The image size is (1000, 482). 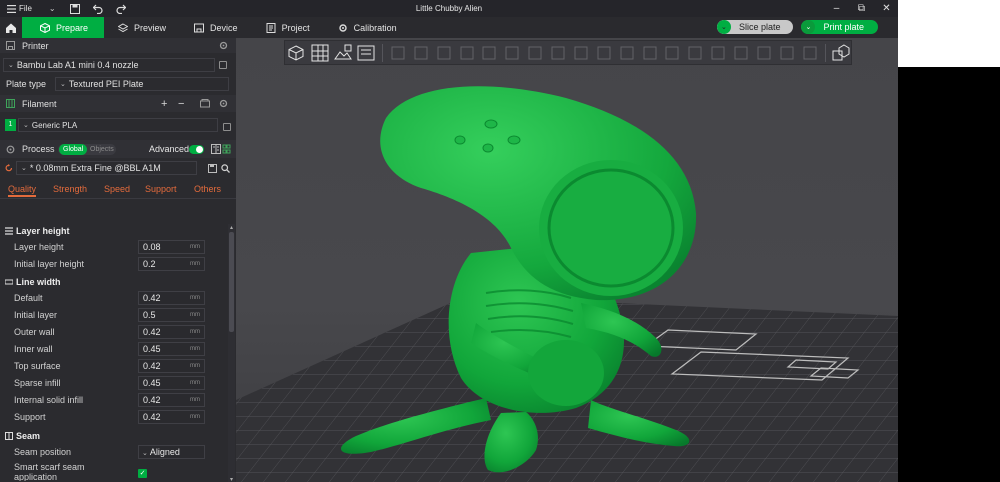 I want to click on search-icon, so click(x=225, y=168).